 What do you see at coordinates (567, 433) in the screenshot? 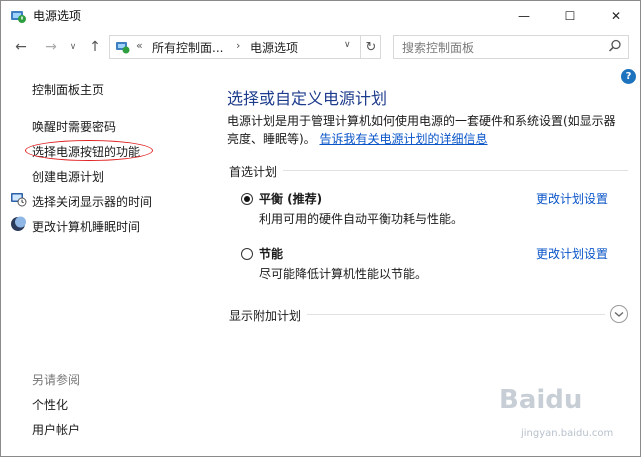
I see `baidu-watermark-url: jingyan.baidu.com` at bounding box center [567, 433].